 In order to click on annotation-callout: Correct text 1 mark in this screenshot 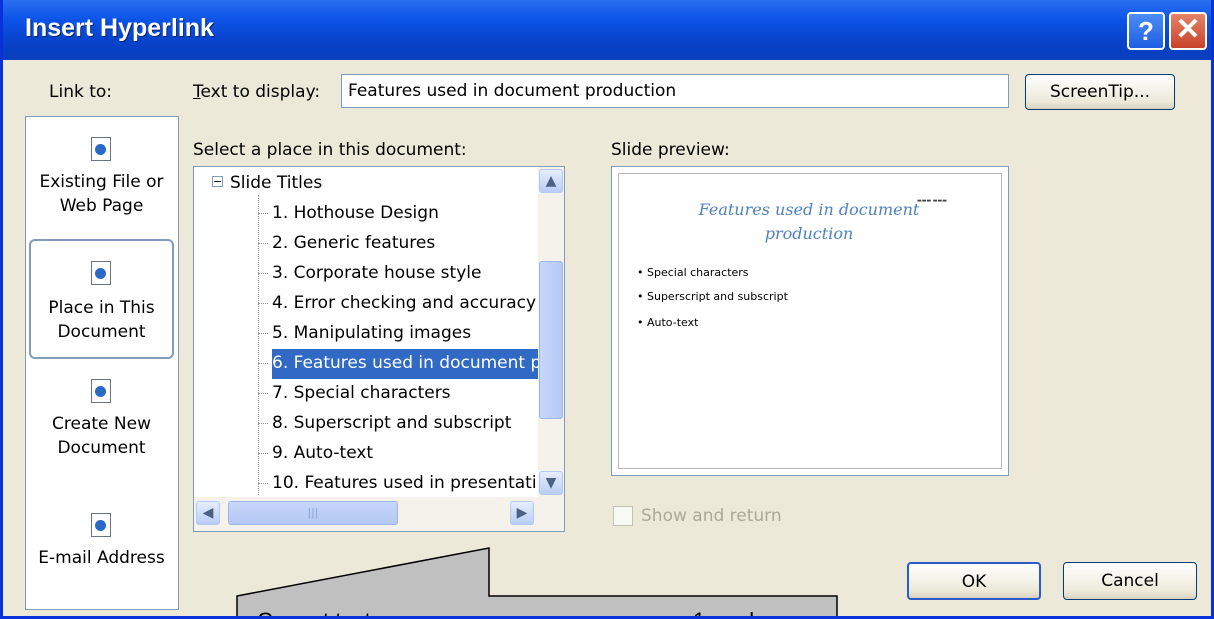, I will do `click(537, 583)`.